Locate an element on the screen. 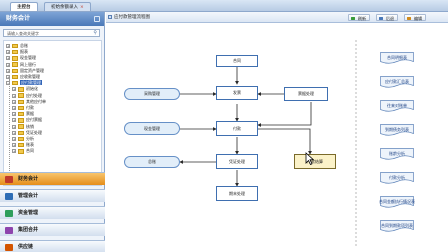 The image size is (448, 252). collapse-icon: − is located at coordinates (8, 83).